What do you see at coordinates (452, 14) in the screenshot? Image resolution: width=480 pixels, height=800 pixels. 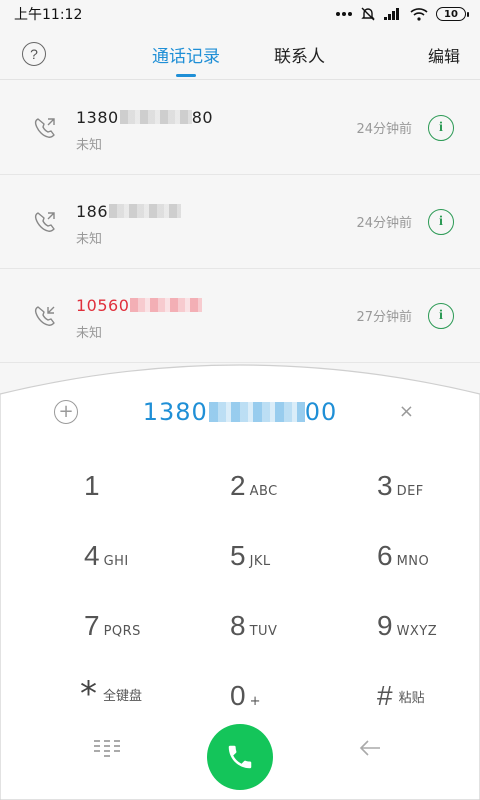 I see `battery-icon: 10` at bounding box center [452, 14].